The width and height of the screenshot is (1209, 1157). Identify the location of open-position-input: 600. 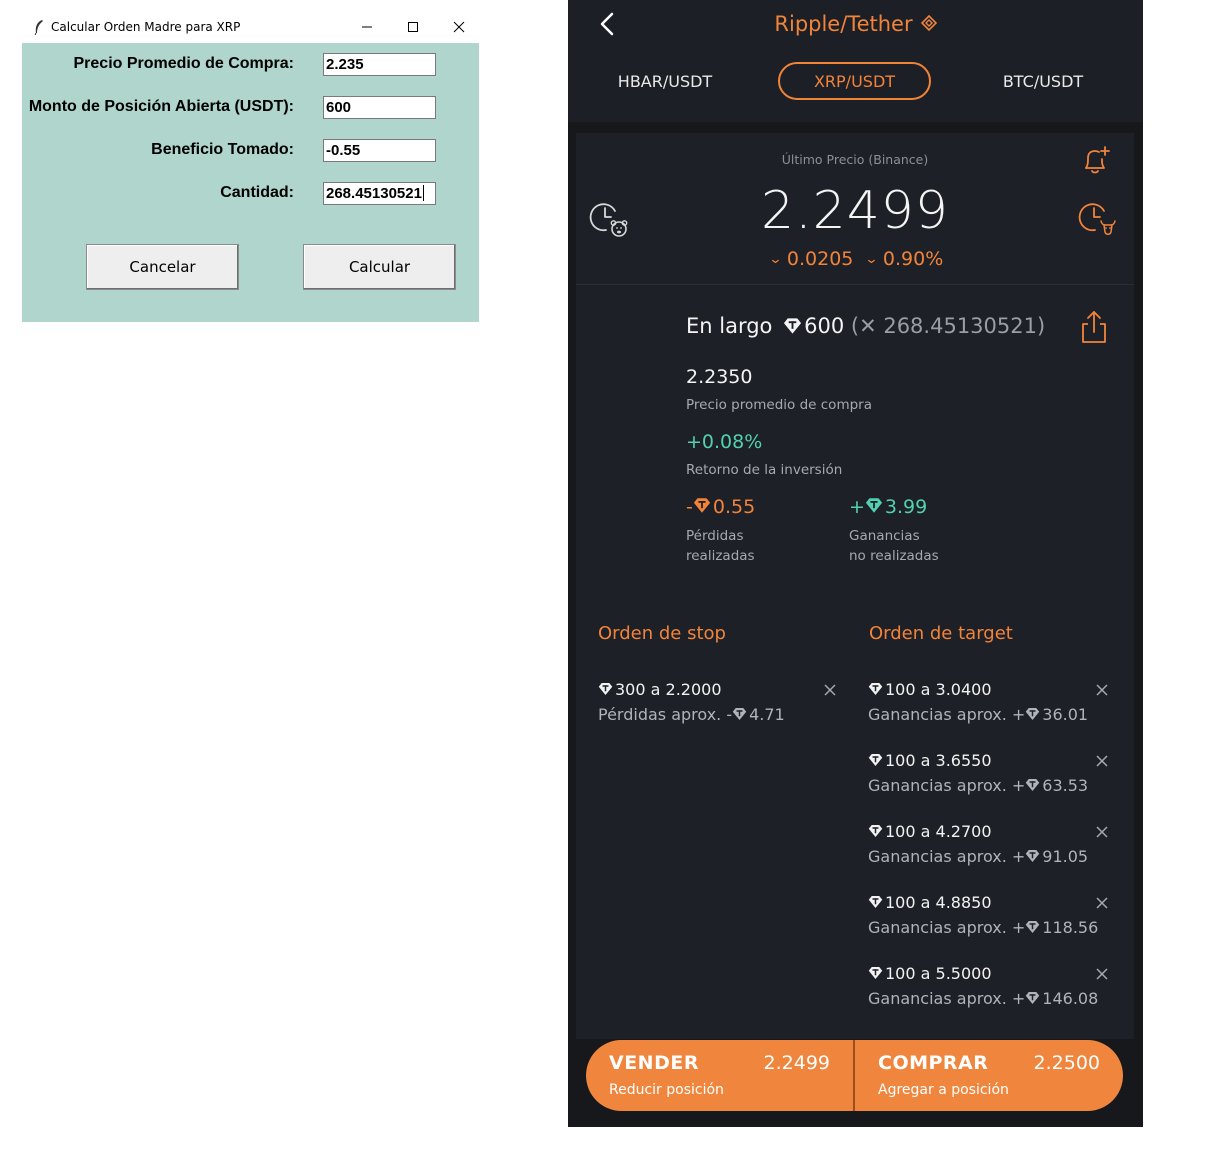
(379, 107).